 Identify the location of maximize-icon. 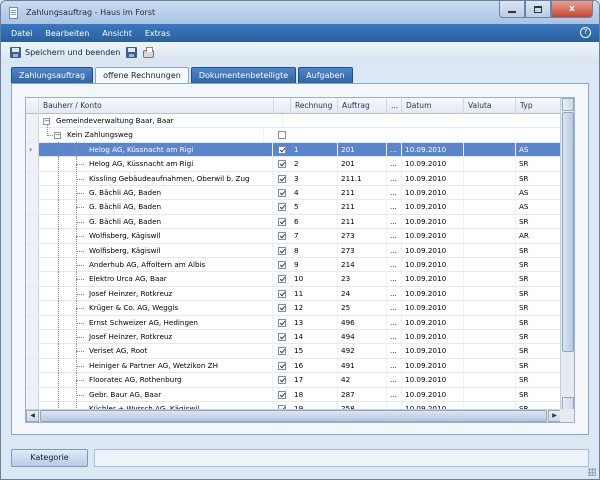
(538, 9).